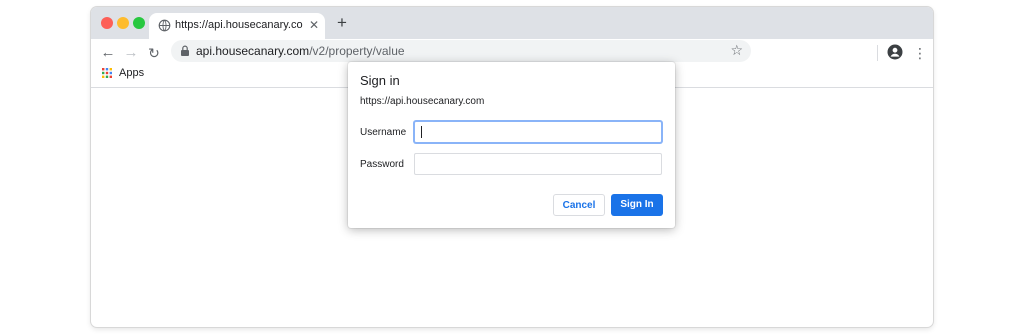  I want to click on address-bar: api.housecanary.com/v2/property/value ☆, so click(461, 51).